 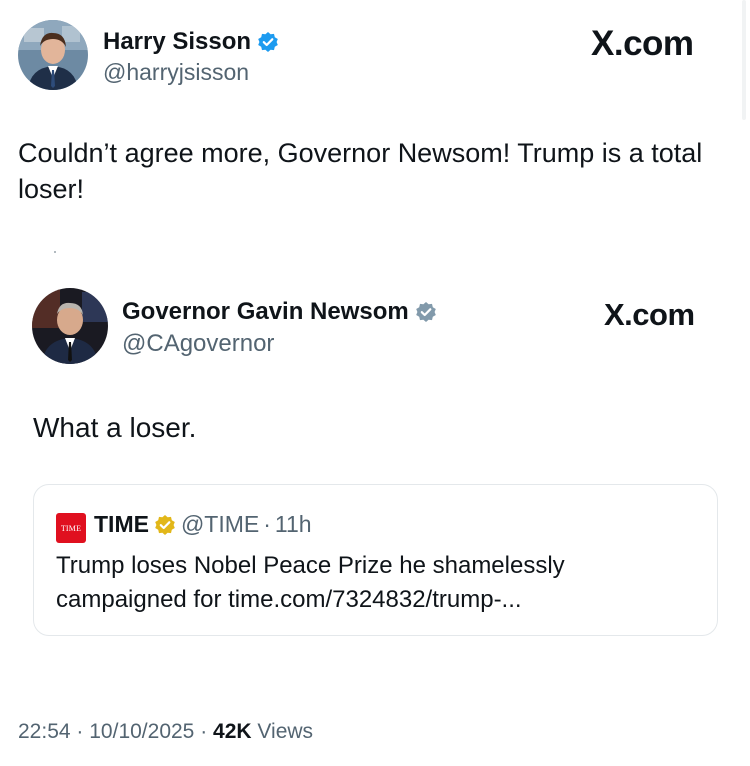 I want to click on harry-sisson-avatar, so click(x=53, y=55).